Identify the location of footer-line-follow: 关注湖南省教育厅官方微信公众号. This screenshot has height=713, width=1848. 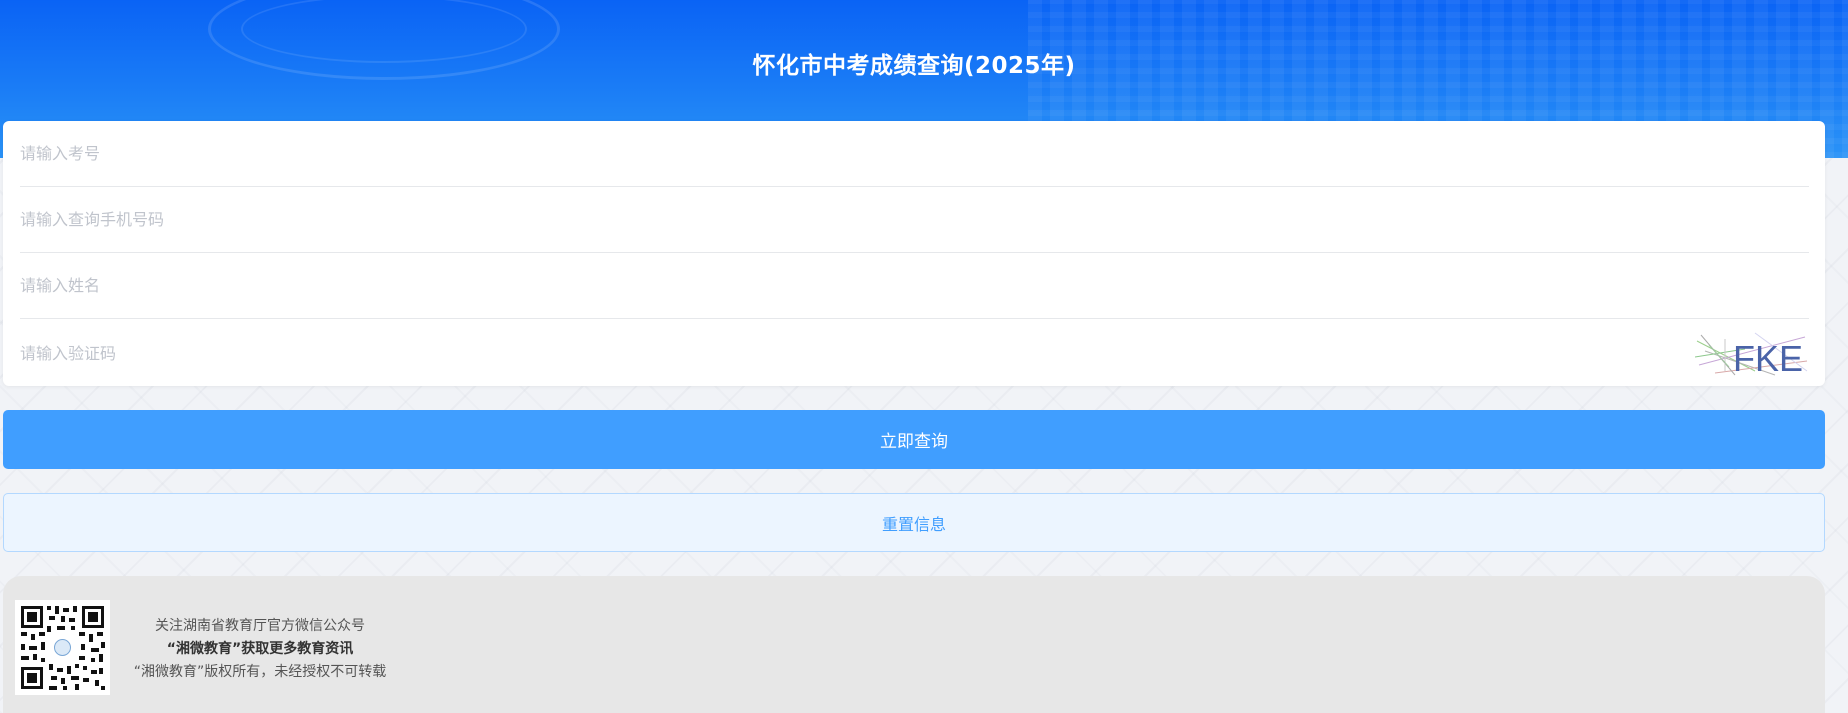
(260, 626).